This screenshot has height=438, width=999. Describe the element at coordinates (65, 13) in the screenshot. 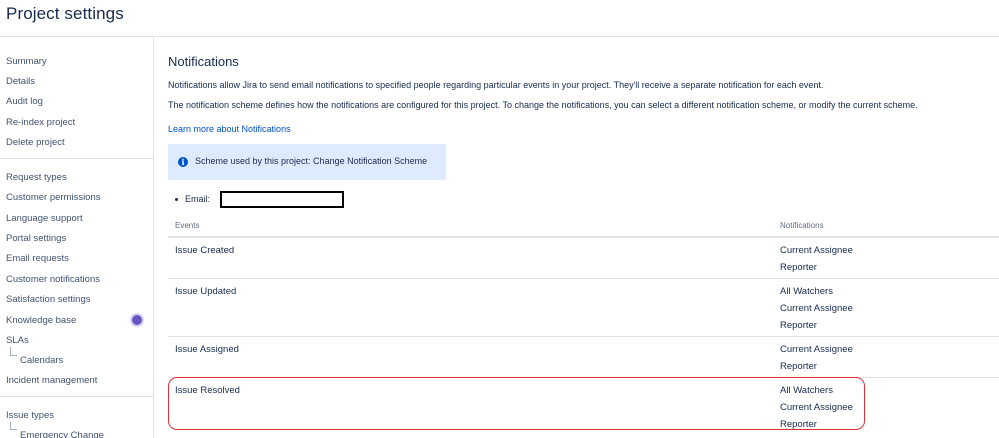

I see `page-title: Project settings` at that location.